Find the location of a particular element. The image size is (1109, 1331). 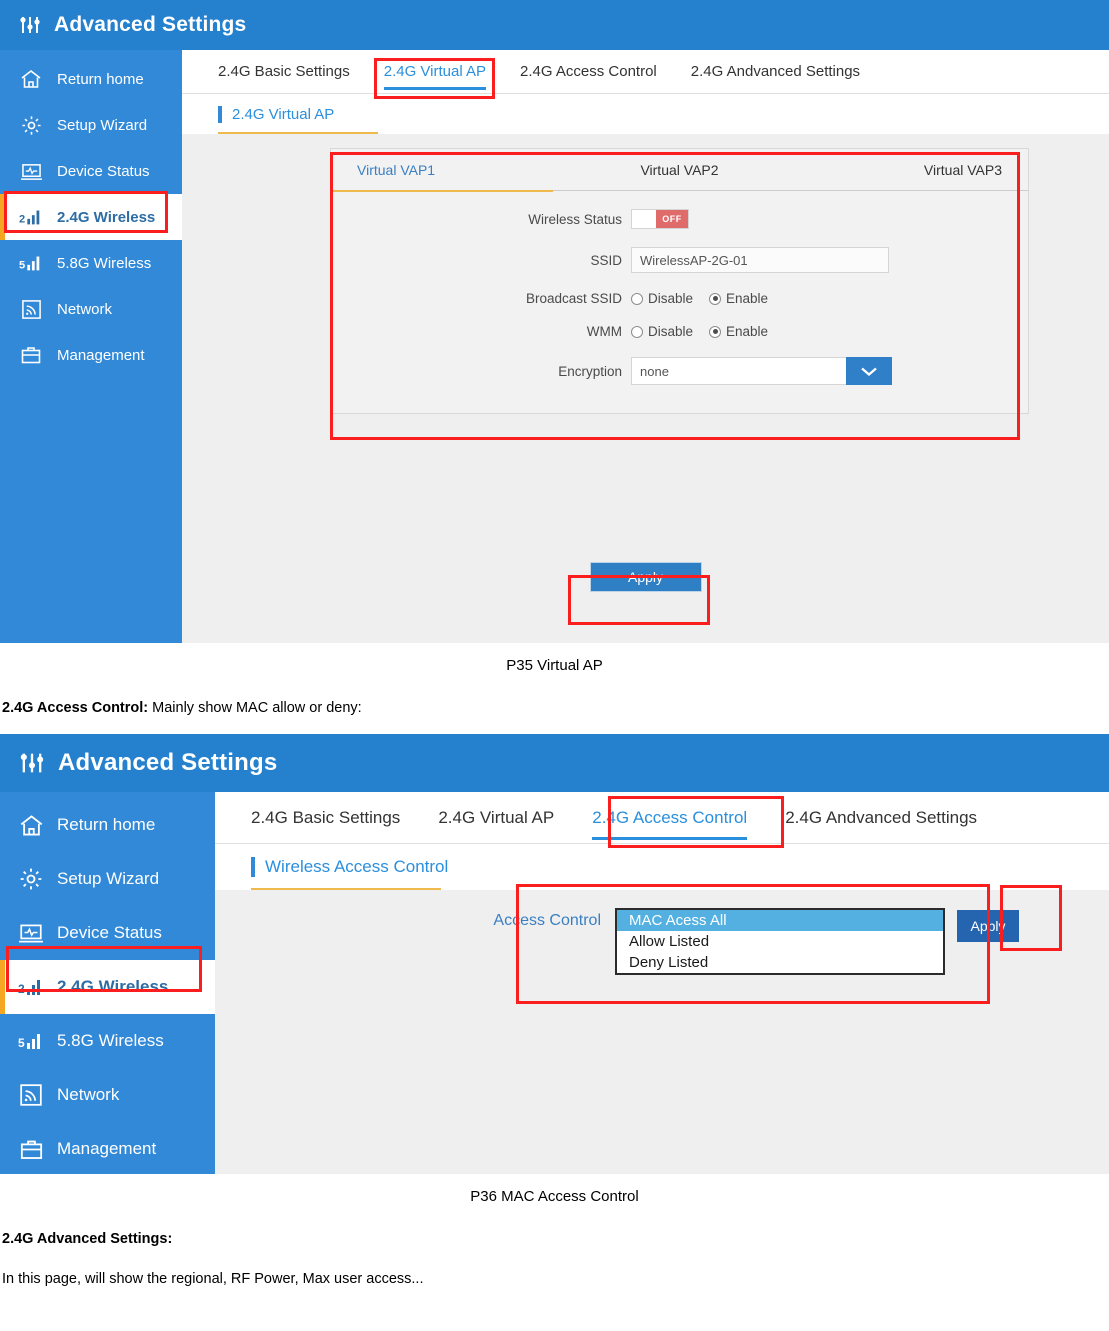

svg-text: 2 is located at coordinates (21, 989).